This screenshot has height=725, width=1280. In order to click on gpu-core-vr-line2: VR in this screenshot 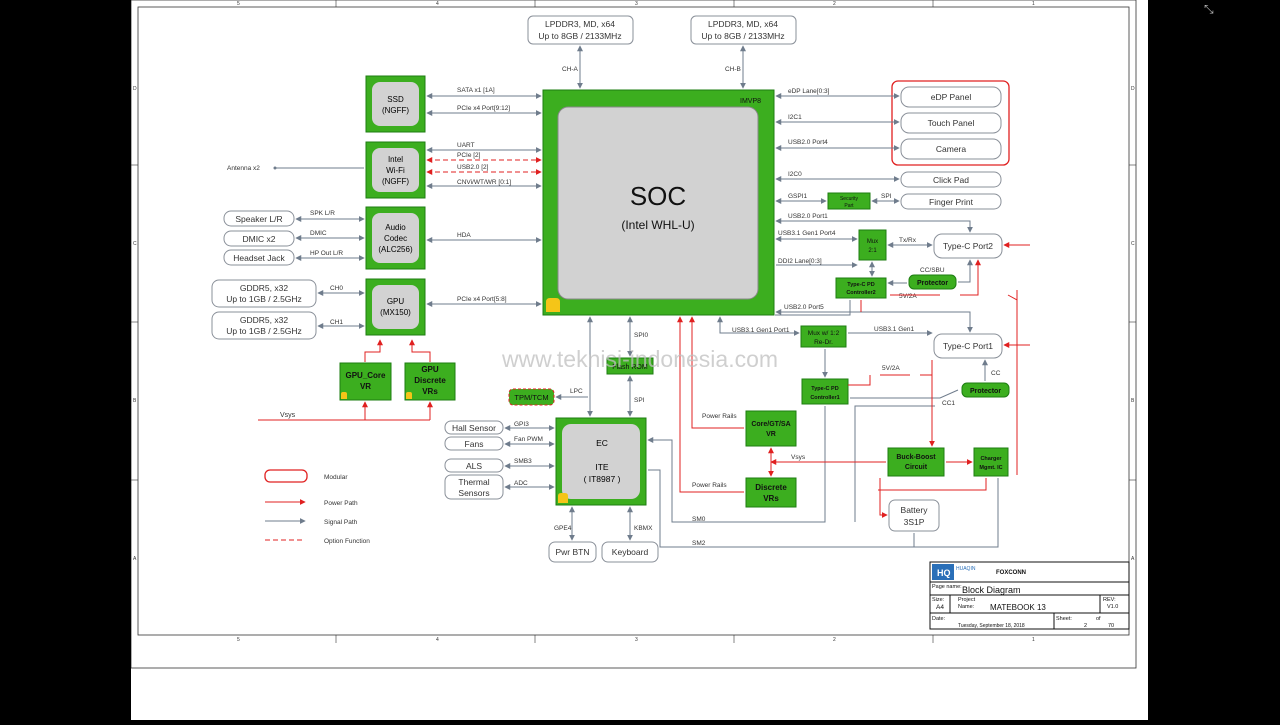, I will do `click(365, 386)`.